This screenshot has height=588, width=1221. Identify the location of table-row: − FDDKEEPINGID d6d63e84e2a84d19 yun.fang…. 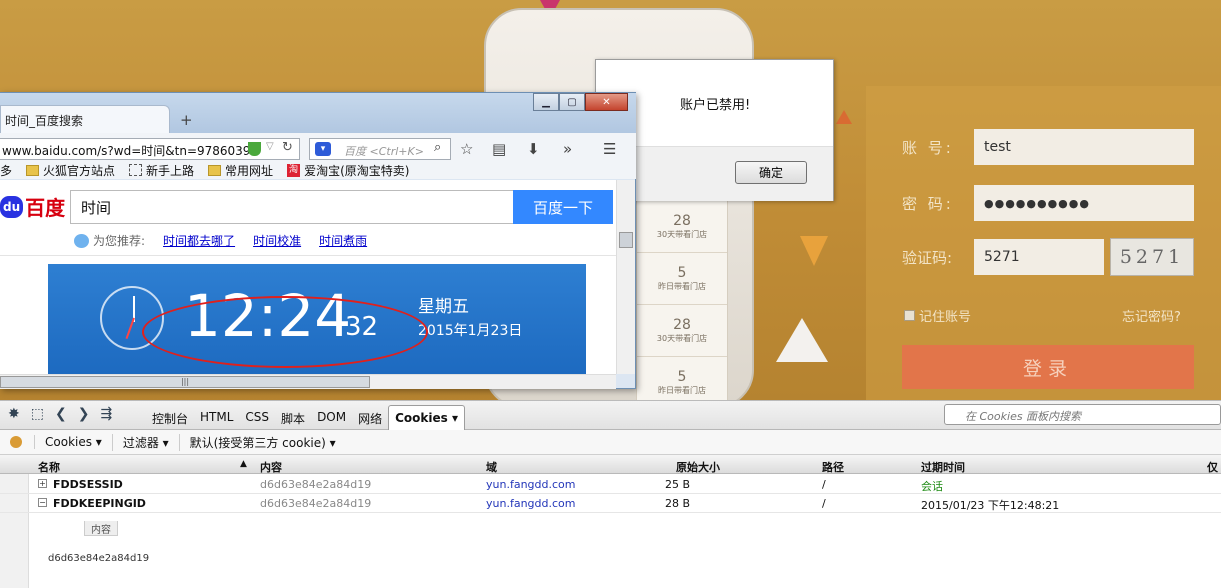
(610, 503).